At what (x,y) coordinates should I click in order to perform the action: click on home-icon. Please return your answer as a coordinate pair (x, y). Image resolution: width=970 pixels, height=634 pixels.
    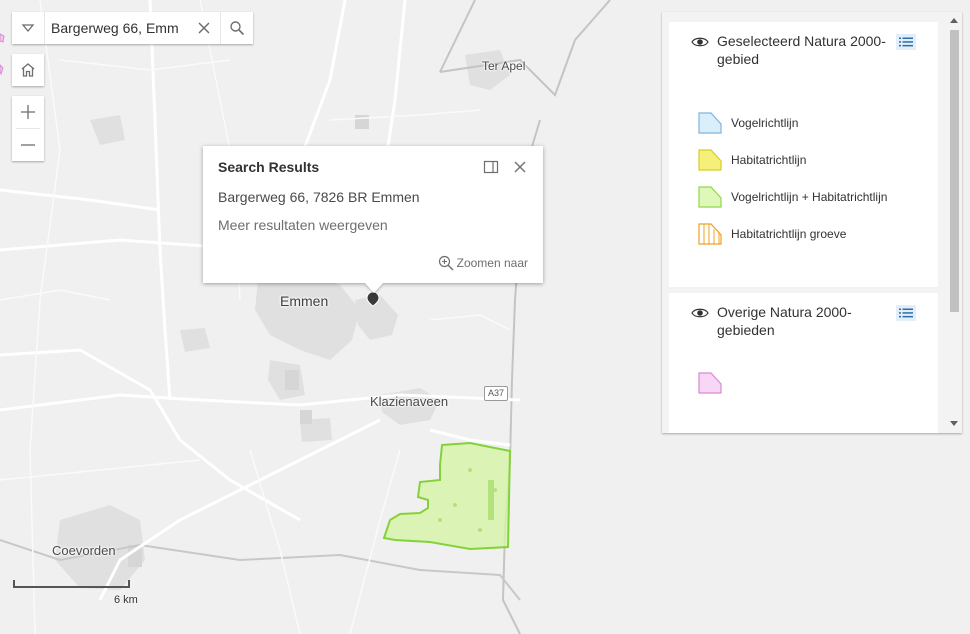
    Looking at the image, I should click on (28, 70).